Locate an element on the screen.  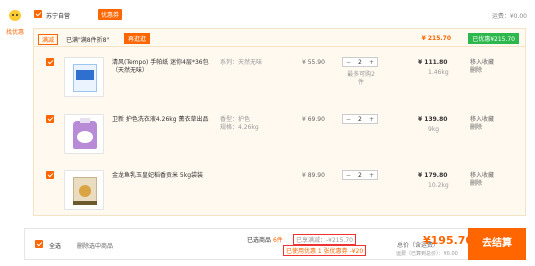
unit-price: ¥ 69.90 is located at coordinates (313, 119).